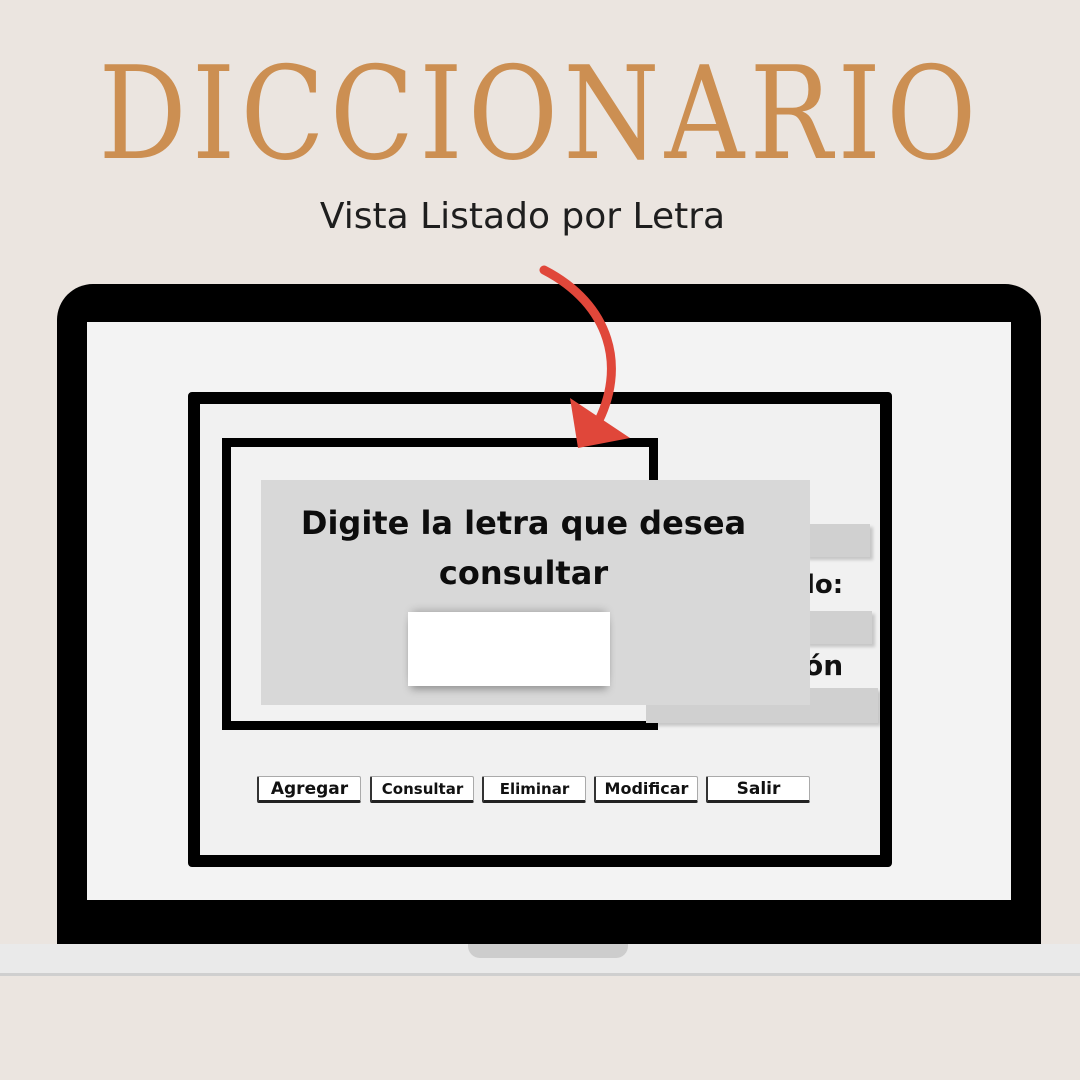  What do you see at coordinates (540, 114) in the screenshot?
I see `page-title: DICCIONARIO` at bounding box center [540, 114].